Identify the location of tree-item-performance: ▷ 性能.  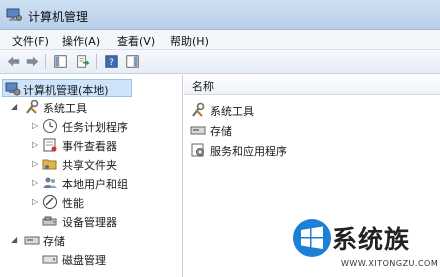
(90, 202).